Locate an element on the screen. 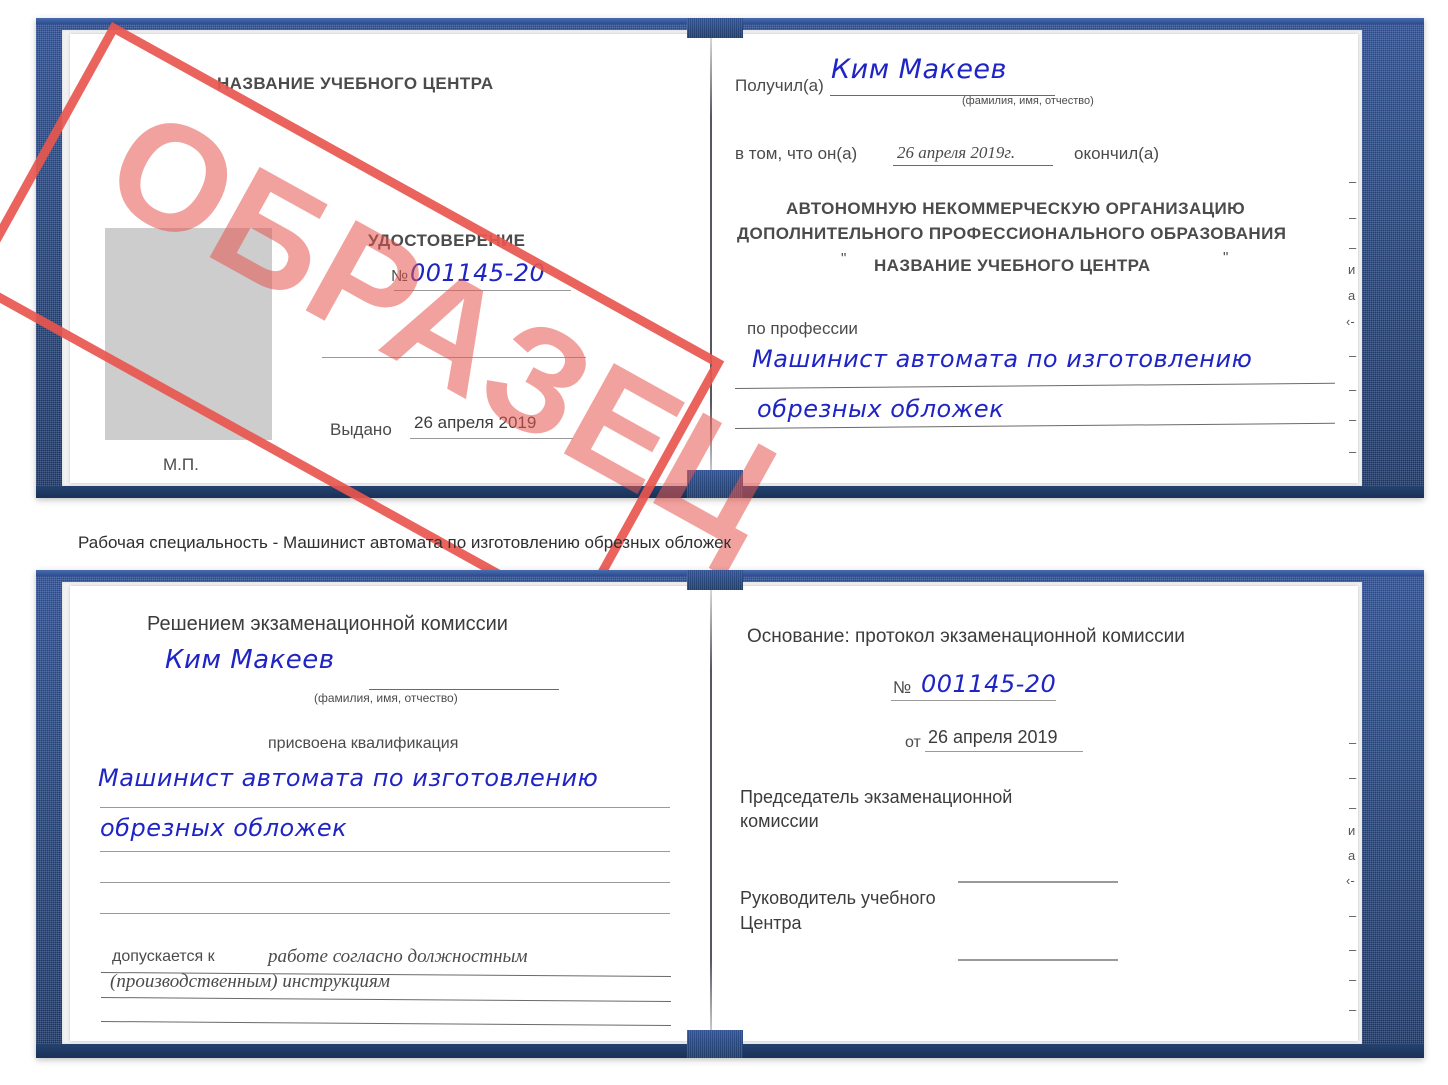 This screenshot has height=1085, width=1448. bottom-right-chair-signature-rule is located at coordinates (1038, 882).